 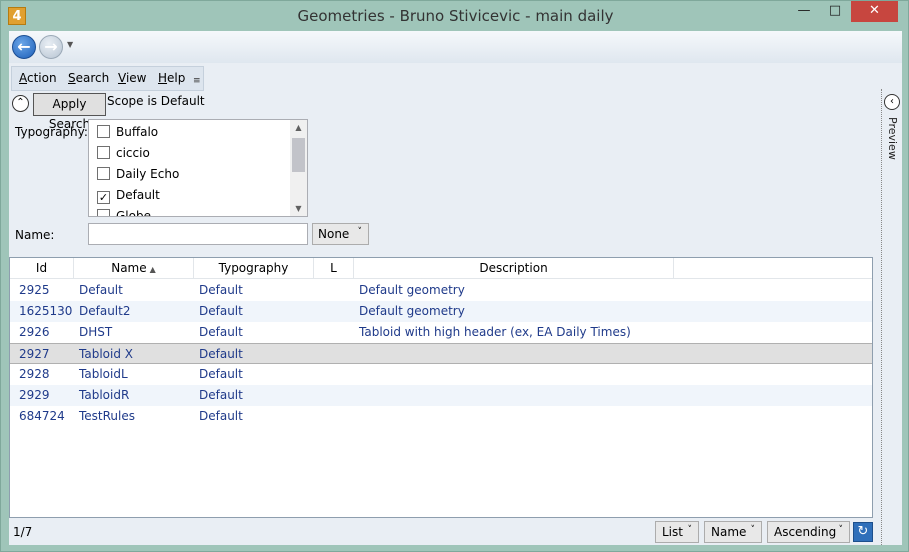 I want to click on typography-option: Buffalo, so click(x=127, y=132).